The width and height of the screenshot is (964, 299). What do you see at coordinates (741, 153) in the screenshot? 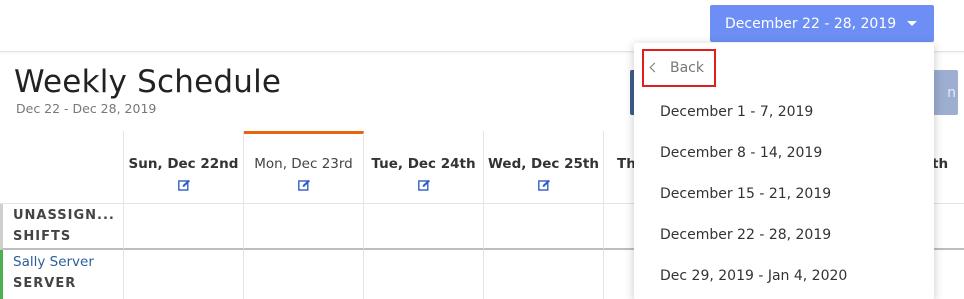
I see `dropdown-option: December 8 - 14, 2019` at bounding box center [741, 153].